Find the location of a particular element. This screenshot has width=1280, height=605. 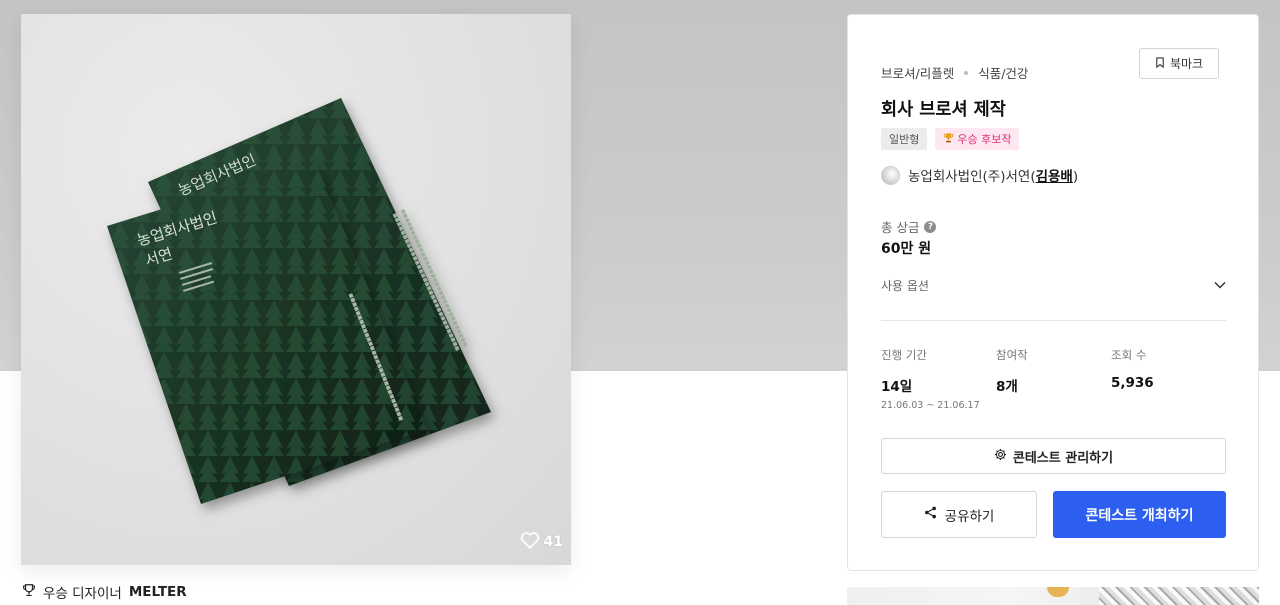

host-user-link: 김용배 is located at coordinates (1054, 177).